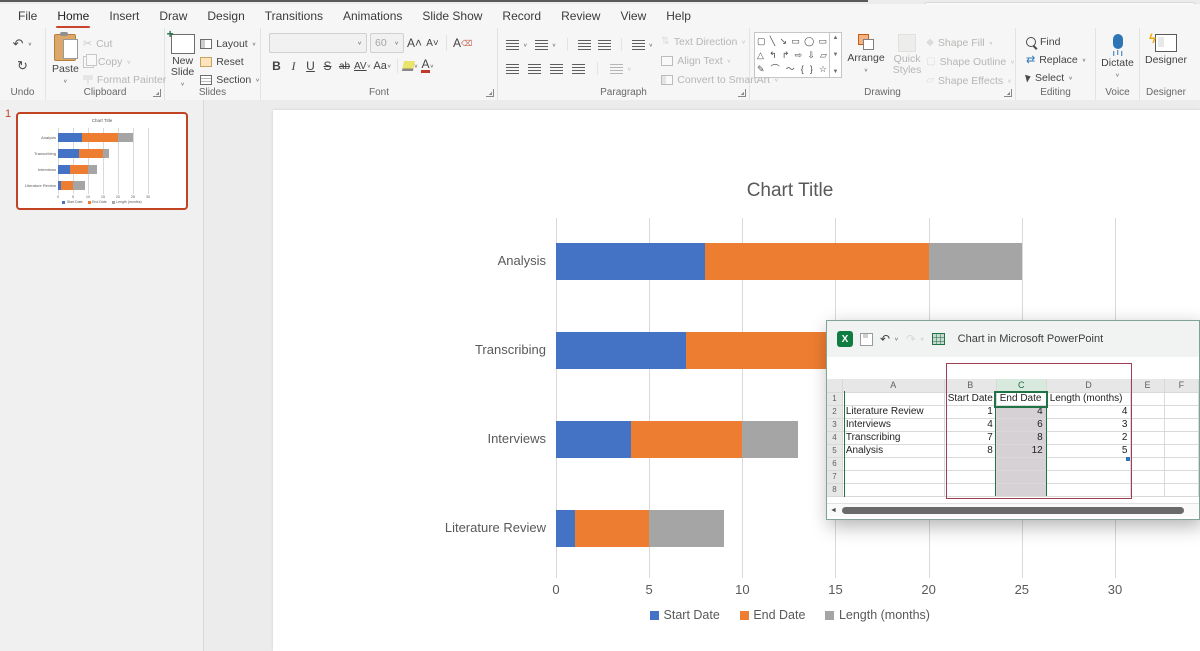 The height and width of the screenshot is (651, 1200). I want to click on clear-formatting-button: A ⌫, so click(462, 43).